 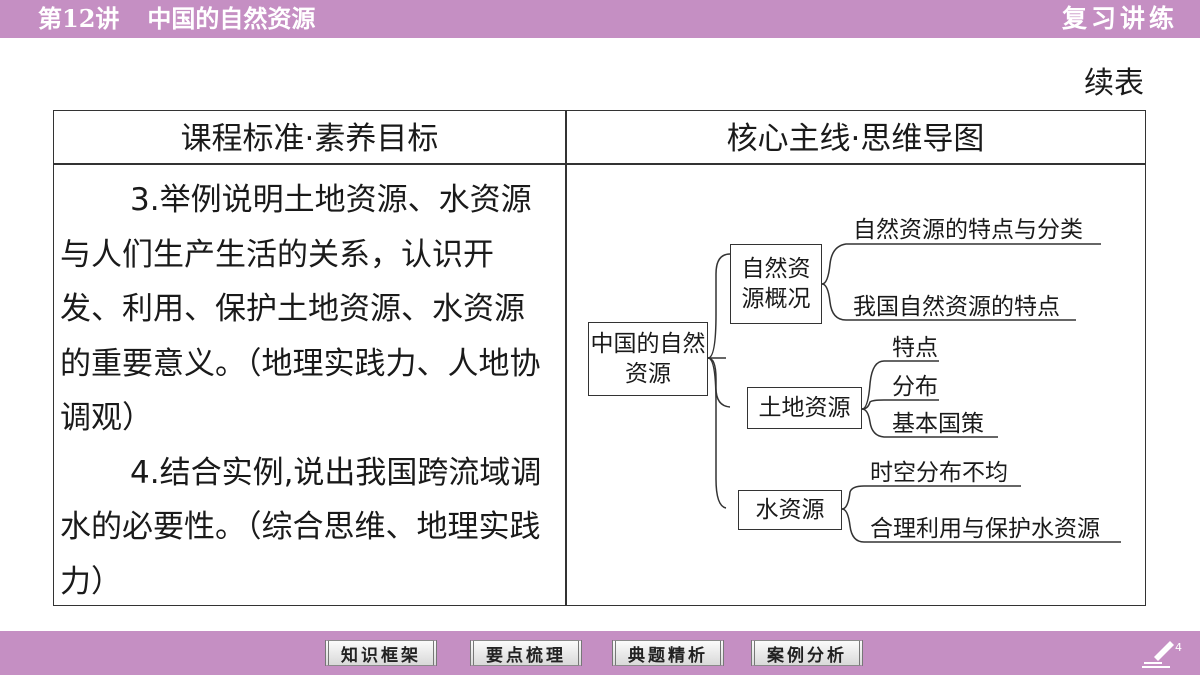 What do you see at coordinates (855, 139) in the screenshot?
I see `column-header-mindmap: 核心主线·思维导图` at bounding box center [855, 139].